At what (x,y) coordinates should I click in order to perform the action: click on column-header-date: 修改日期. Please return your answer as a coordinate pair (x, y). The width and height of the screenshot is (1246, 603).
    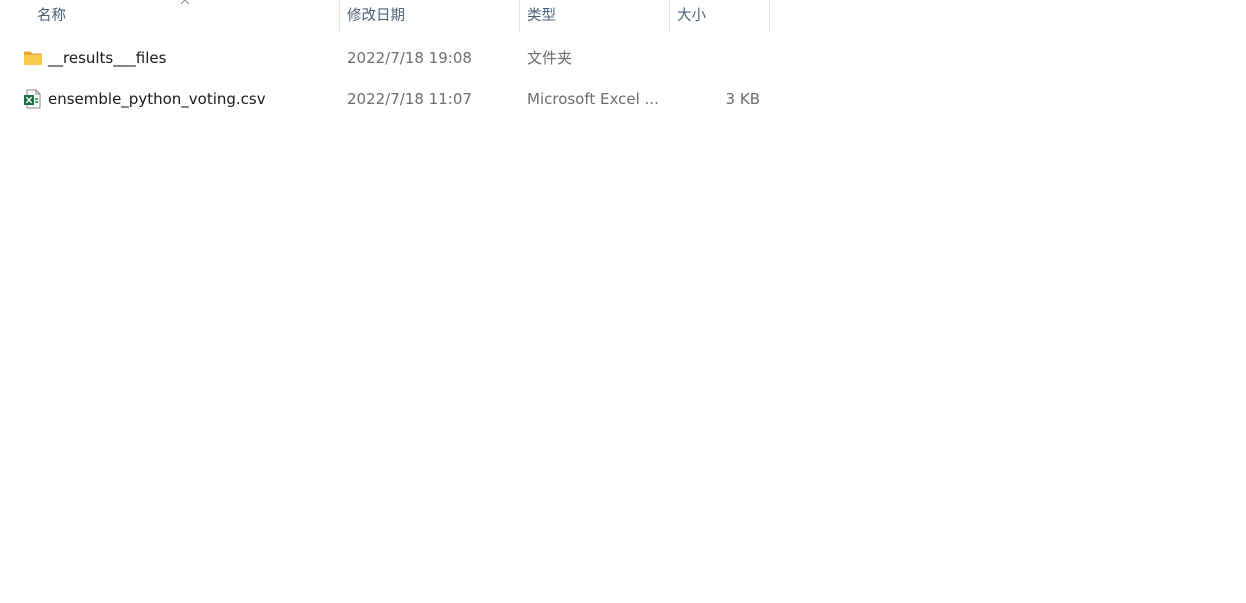
    Looking at the image, I should click on (430, 16).